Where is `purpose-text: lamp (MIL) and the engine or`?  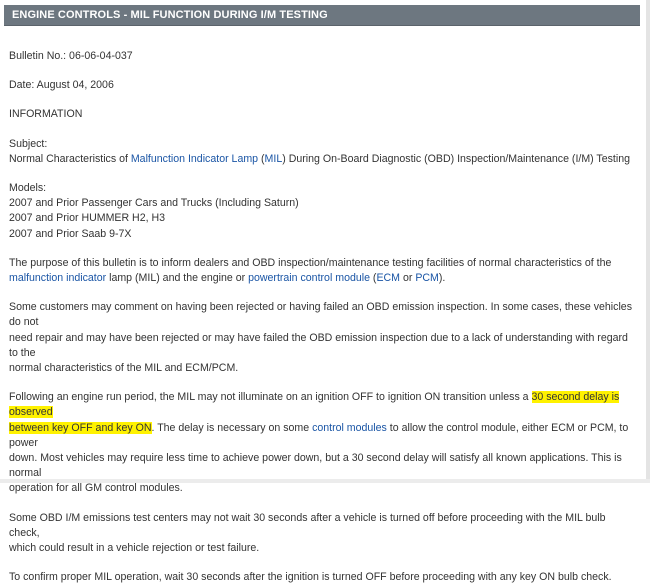
purpose-text: lamp (MIL) and the engine or is located at coordinates (177, 278).